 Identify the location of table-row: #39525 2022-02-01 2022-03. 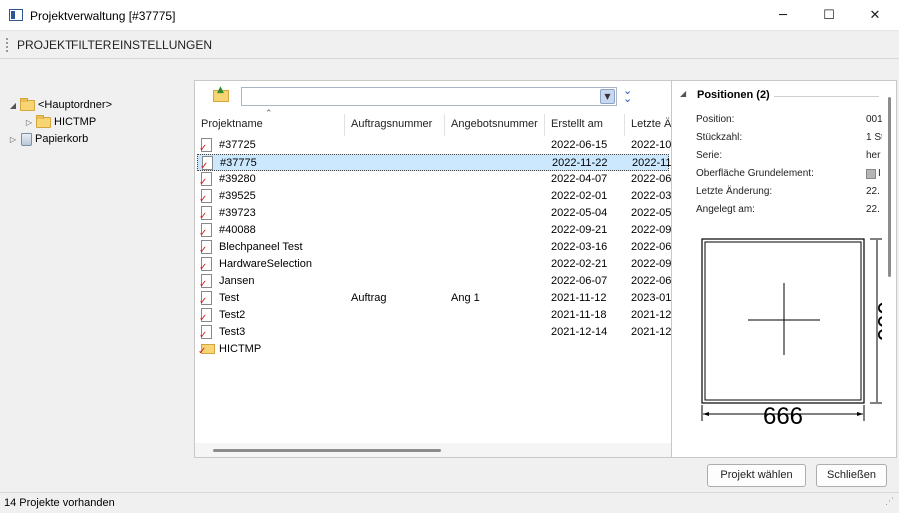
(434, 196).